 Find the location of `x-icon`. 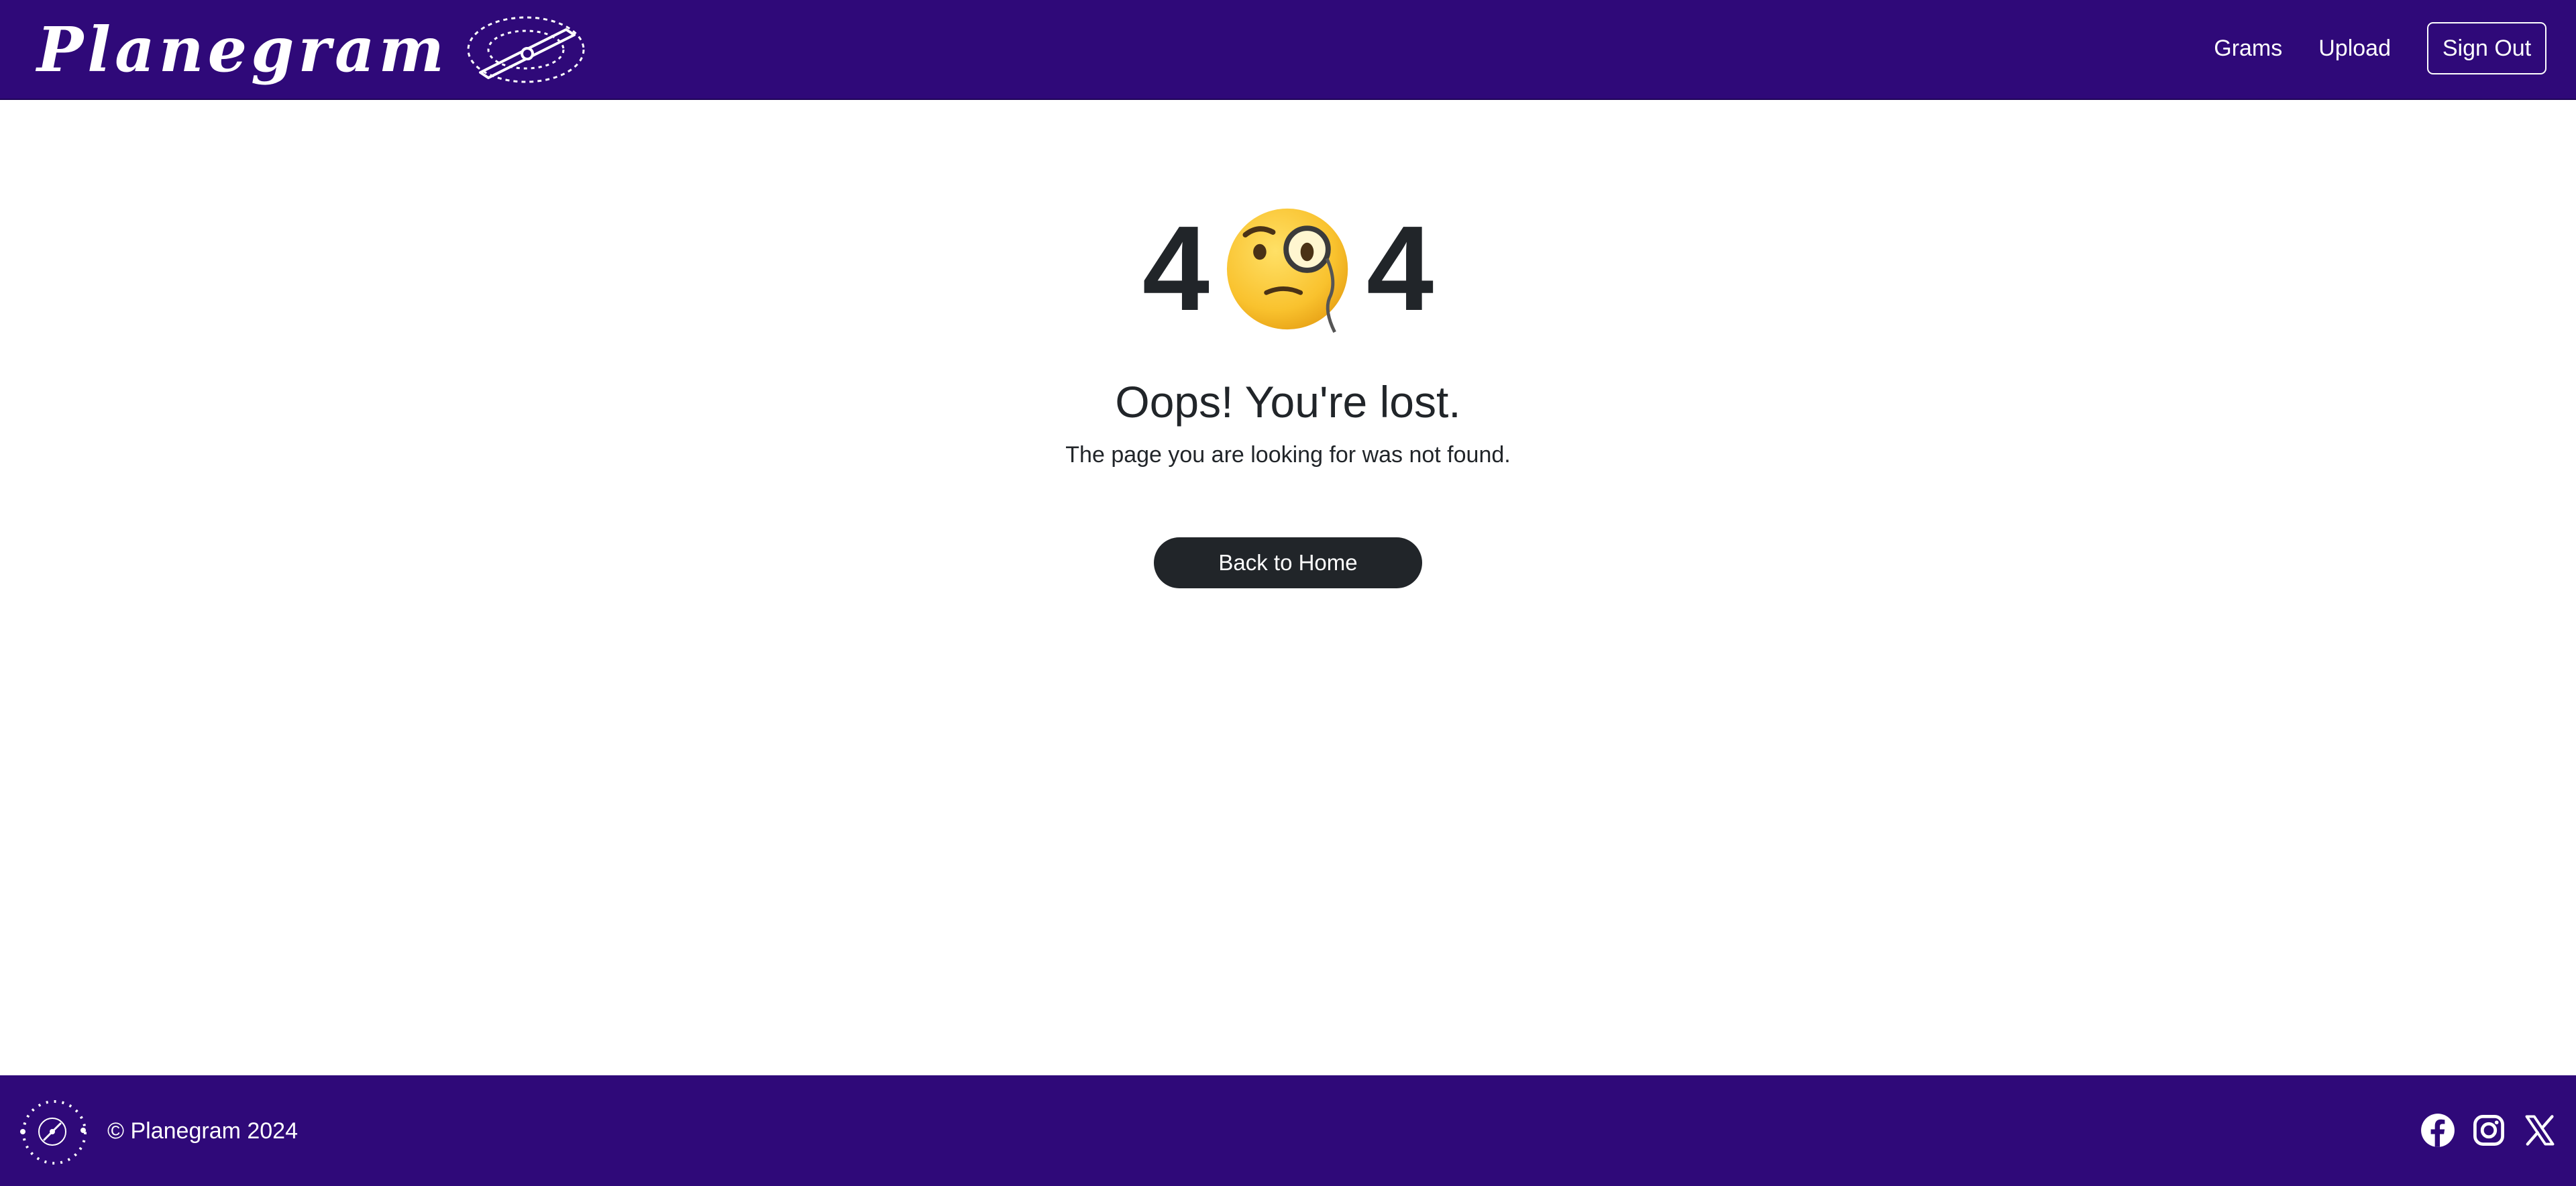

x-icon is located at coordinates (2540, 1130).